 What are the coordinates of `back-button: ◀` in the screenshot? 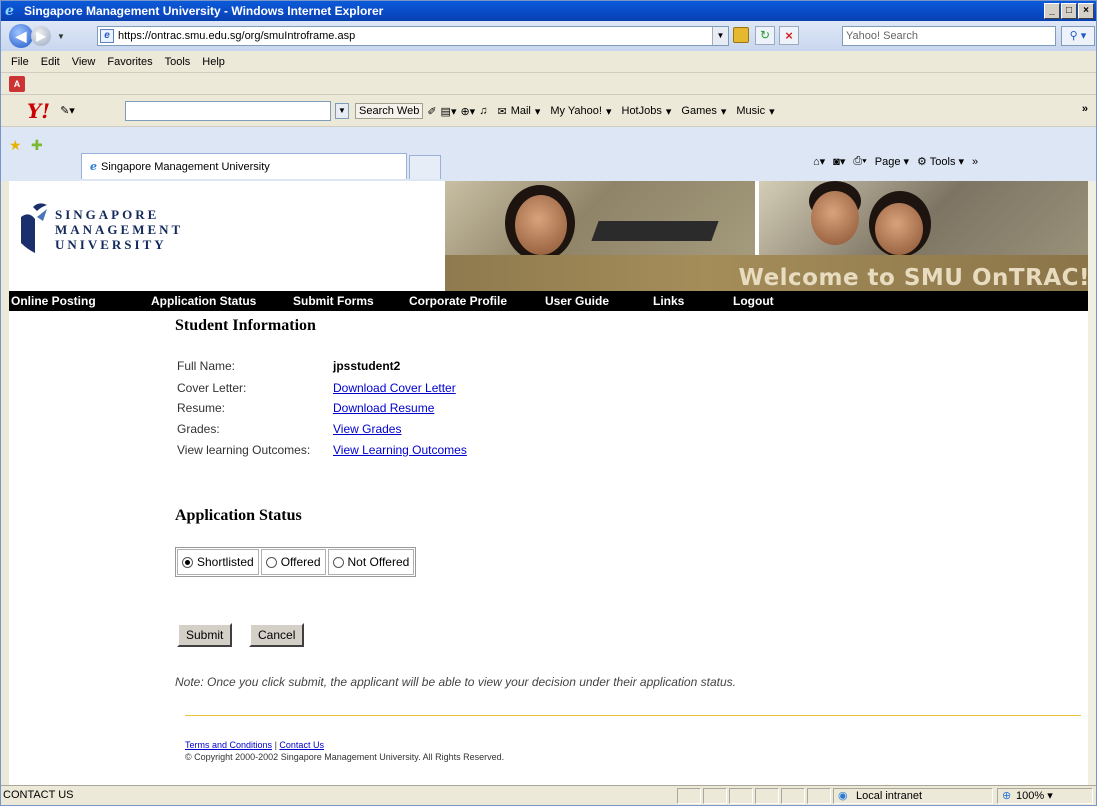 It's located at (21, 36).